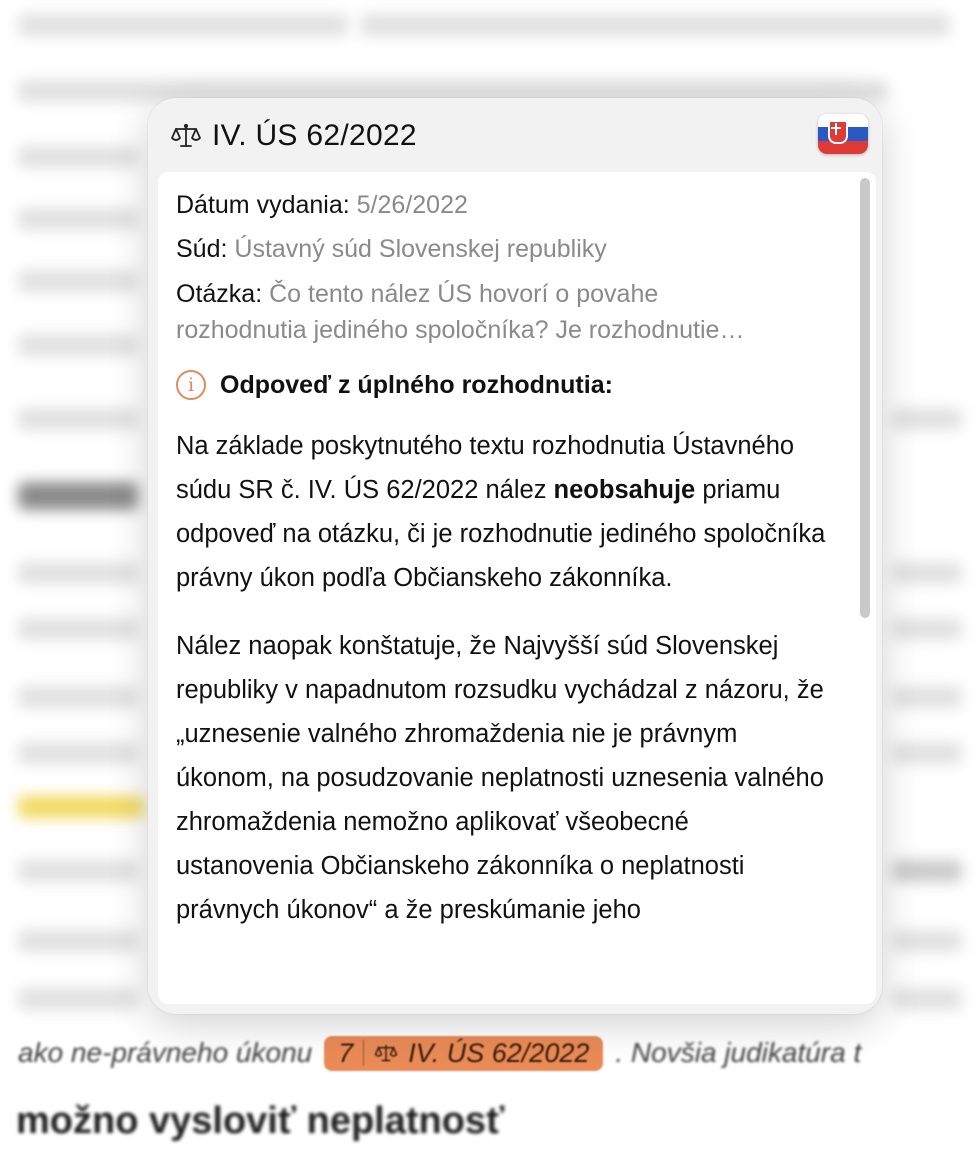  Describe the element at coordinates (364, 1053) in the screenshot. I see `citation-separator` at that location.